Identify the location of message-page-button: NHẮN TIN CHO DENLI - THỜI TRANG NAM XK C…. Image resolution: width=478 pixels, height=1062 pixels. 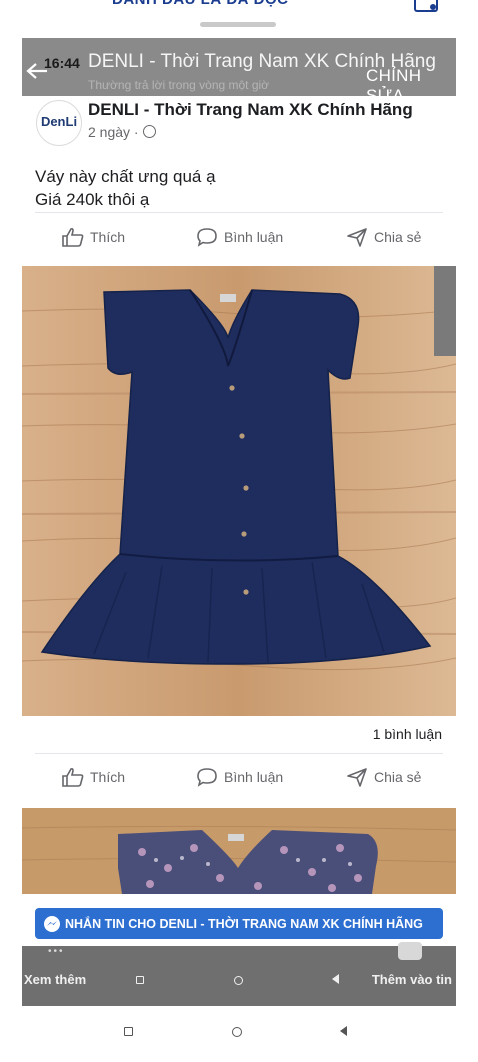
(239, 923).